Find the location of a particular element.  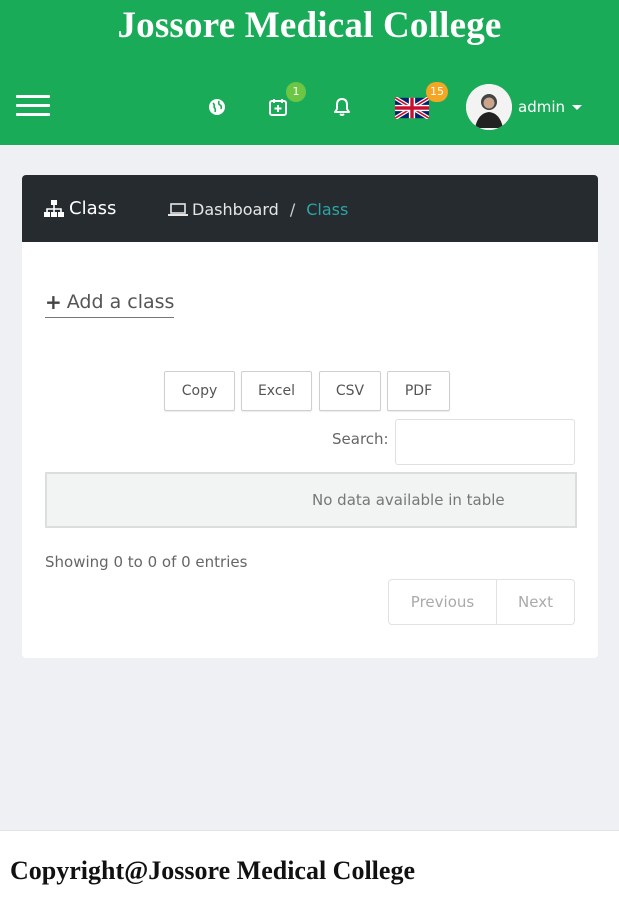

card-header: Class Dashboard / Class is located at coordinates (310, 208).